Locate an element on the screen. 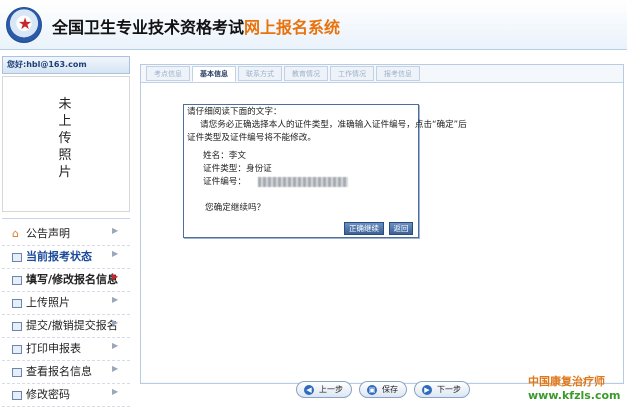 Image resolution: width=627 pixels, height=408 pixels. save-button: ▣ 保存 is located at coordinates (383, 389).